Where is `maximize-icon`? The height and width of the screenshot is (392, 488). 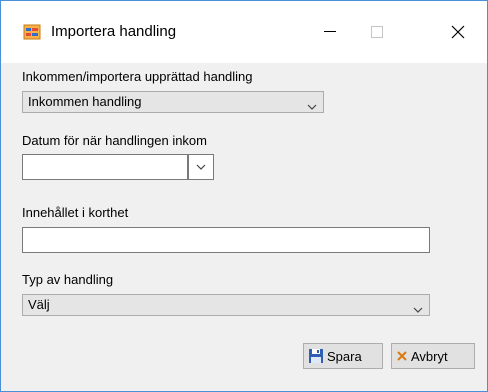 maximize-icon is located at coordinates (377, 32).